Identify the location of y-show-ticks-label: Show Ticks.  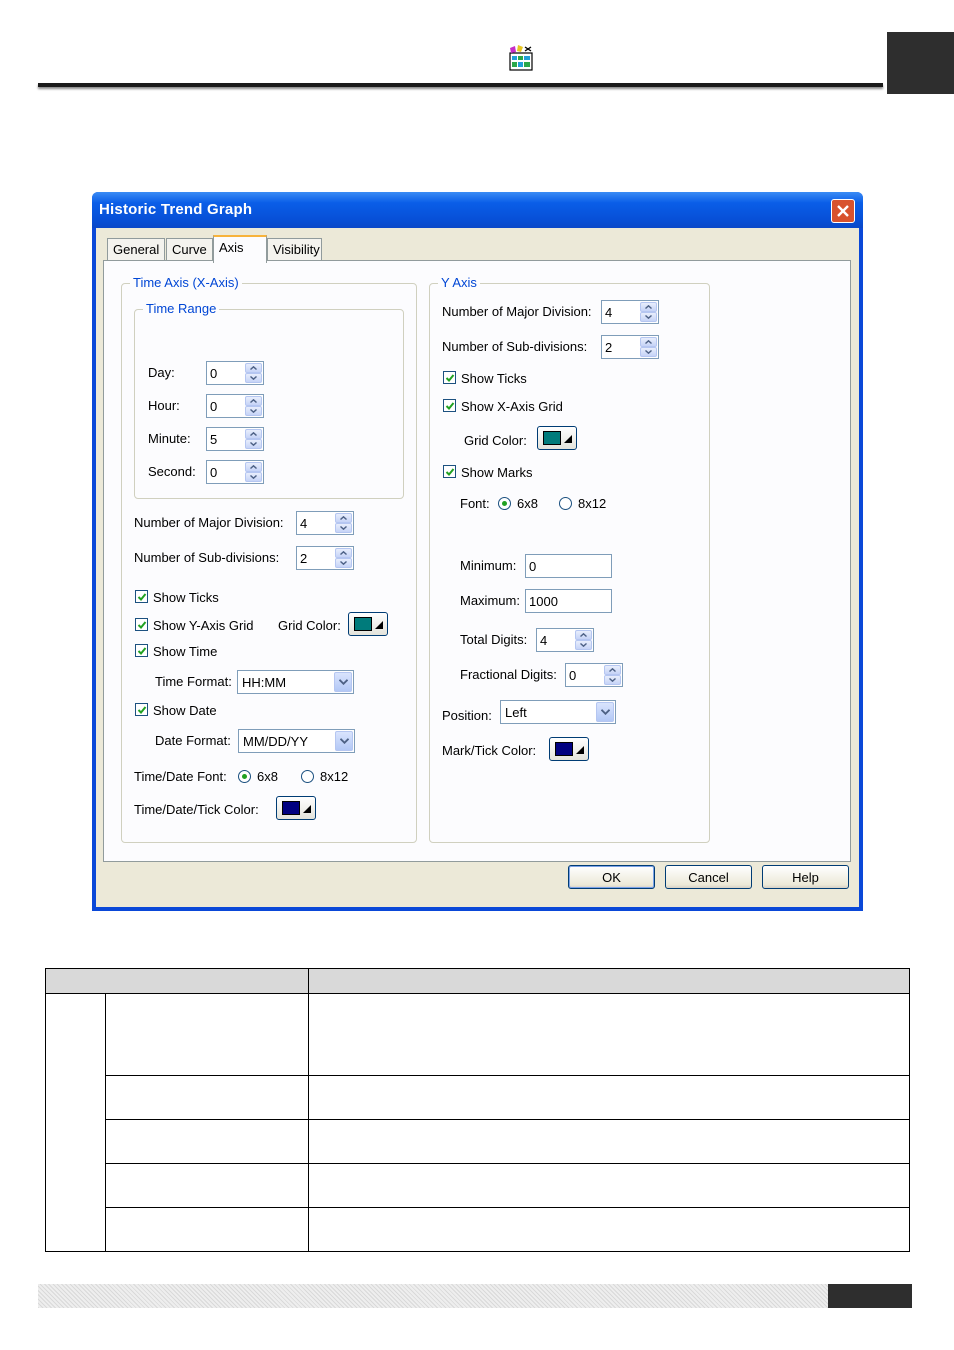
(494, 378).